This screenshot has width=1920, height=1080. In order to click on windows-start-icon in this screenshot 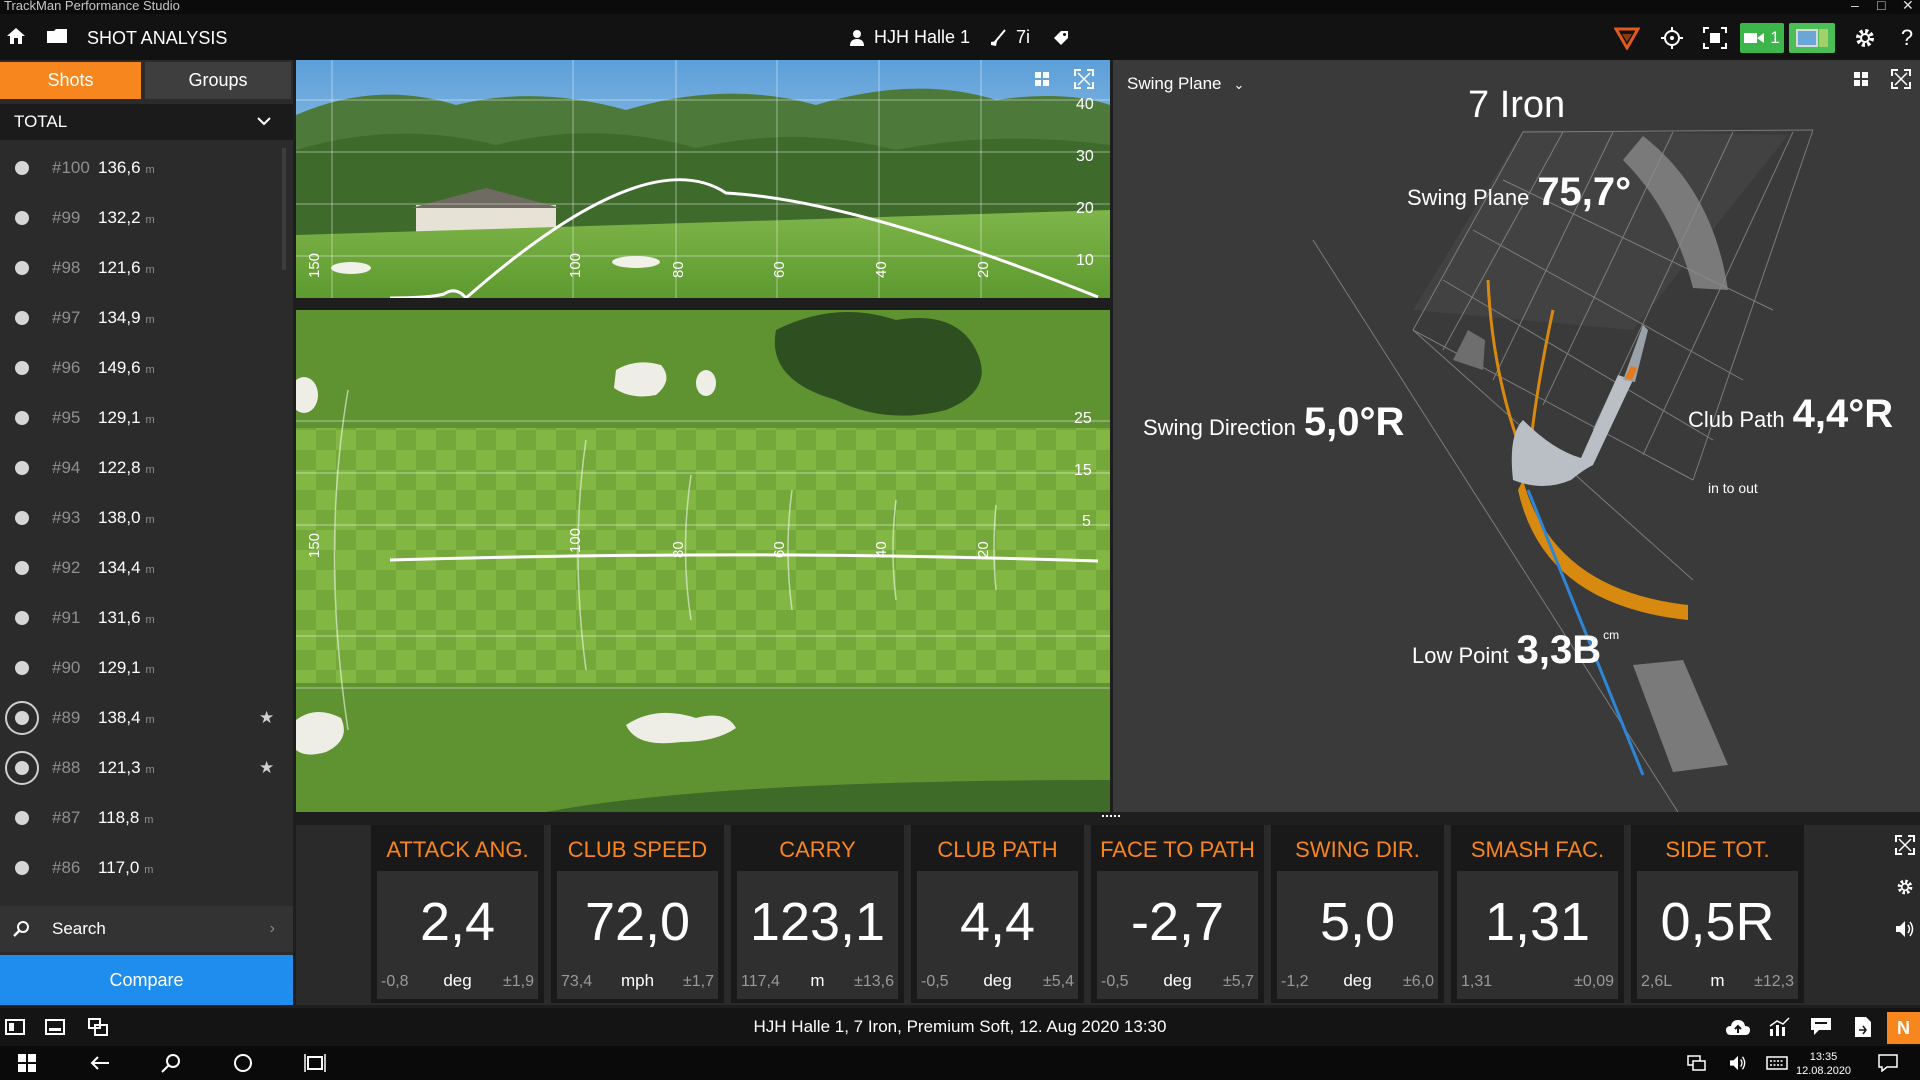, I will do `click(27, 1063)`.